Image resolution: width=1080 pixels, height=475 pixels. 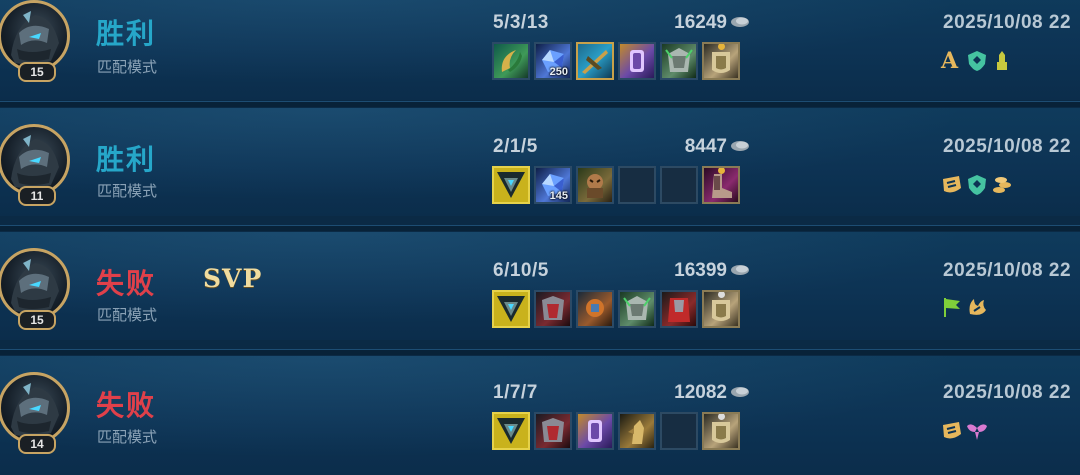 I want to click on gold-amount: 8447, so click(x=705, y=146).